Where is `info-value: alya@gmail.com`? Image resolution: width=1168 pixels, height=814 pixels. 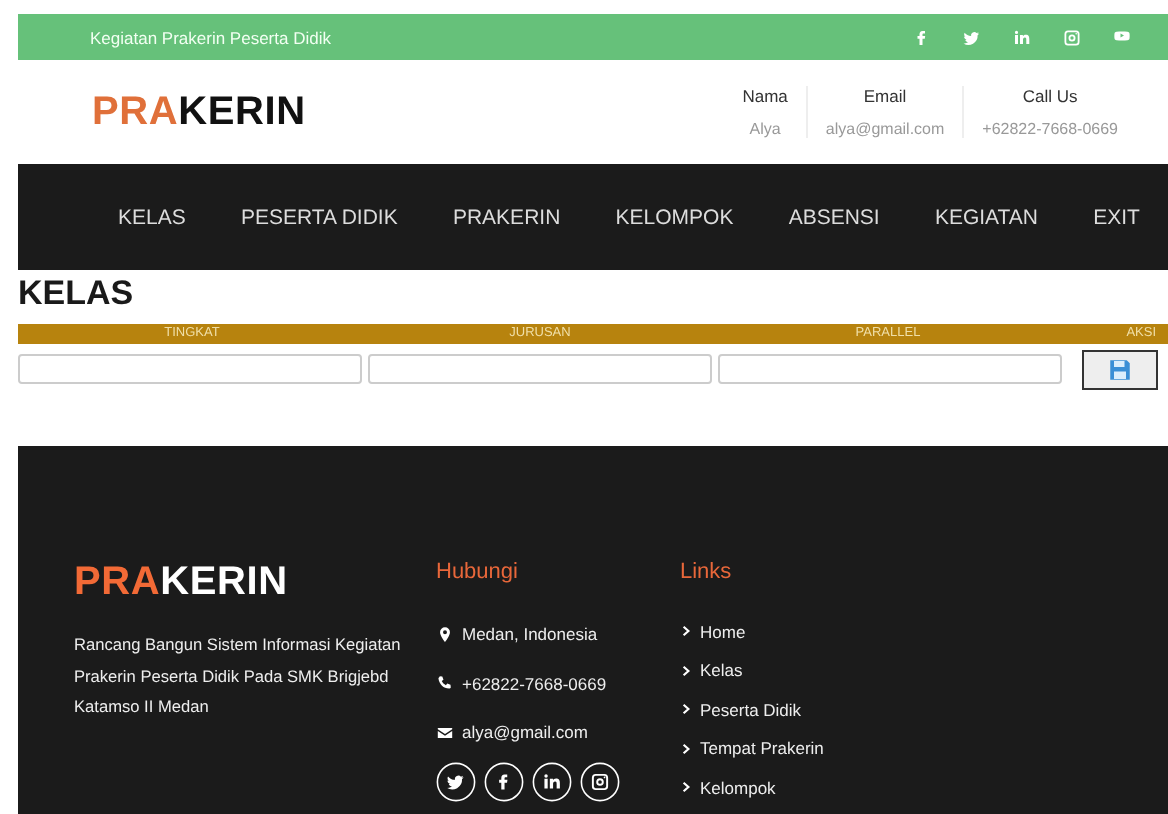 info-value: alya@gmail.com is located at coordinates (885, 129).